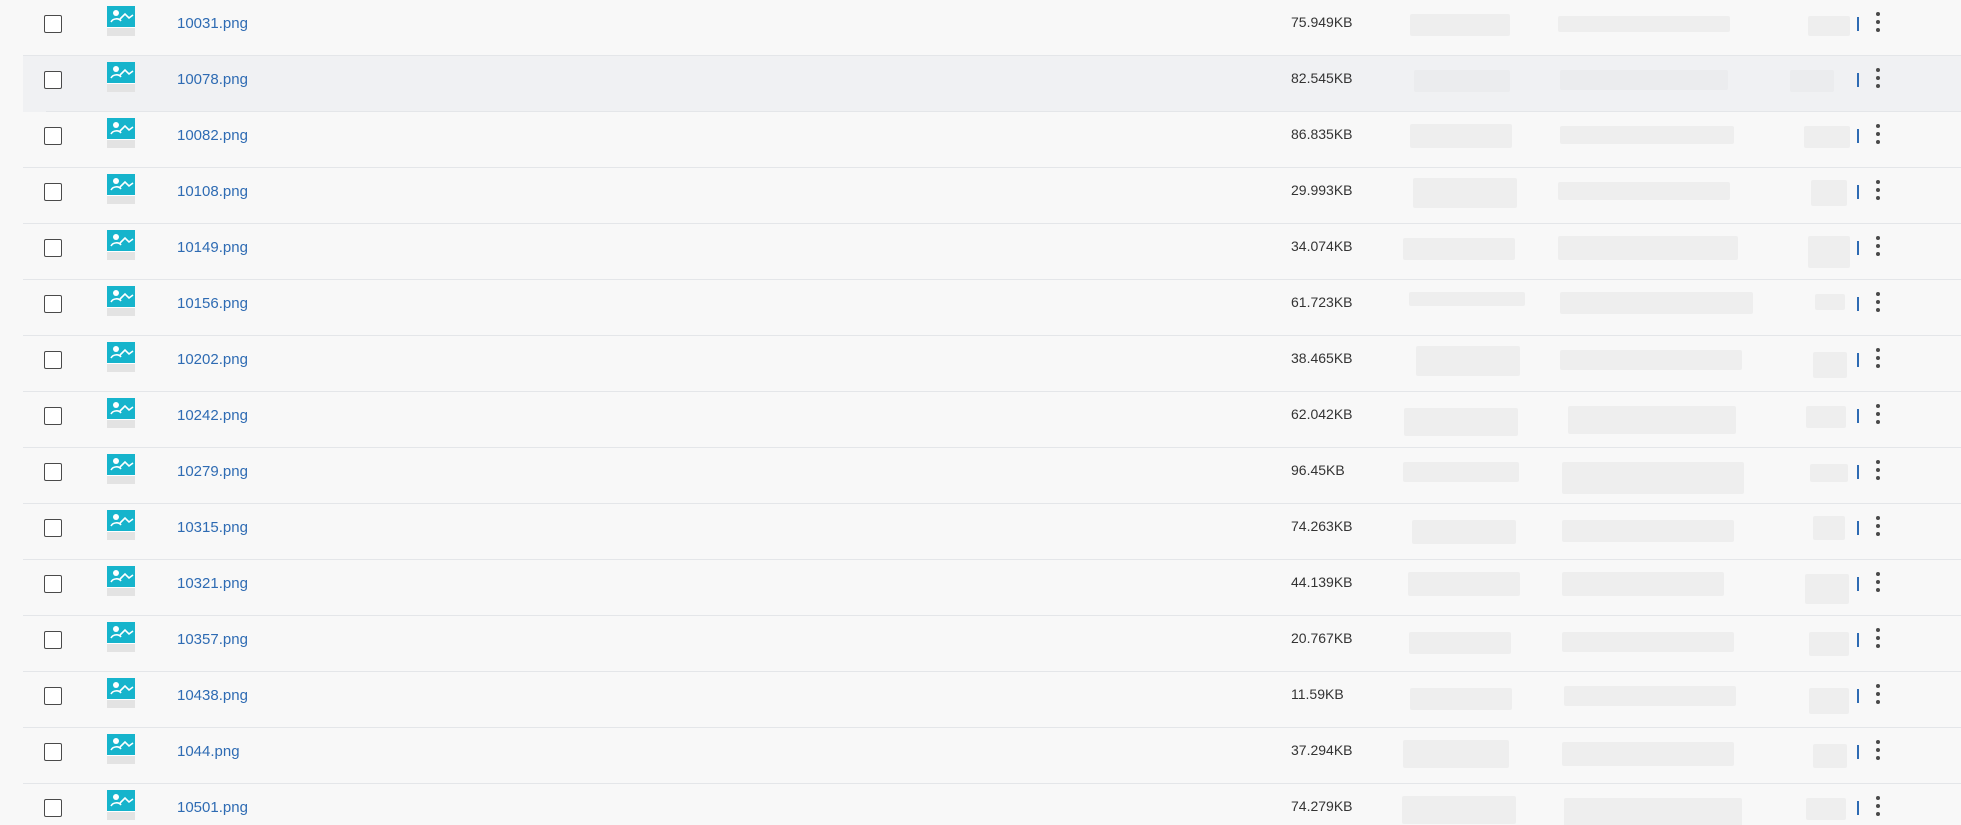 Image resolution: width=1961 pixels, height=825 pixels. What do you see at coordinates (980, 700) in the screenshot?
I see `file-row: 10438.png 11.59KB` at bounding box center [980, 700].